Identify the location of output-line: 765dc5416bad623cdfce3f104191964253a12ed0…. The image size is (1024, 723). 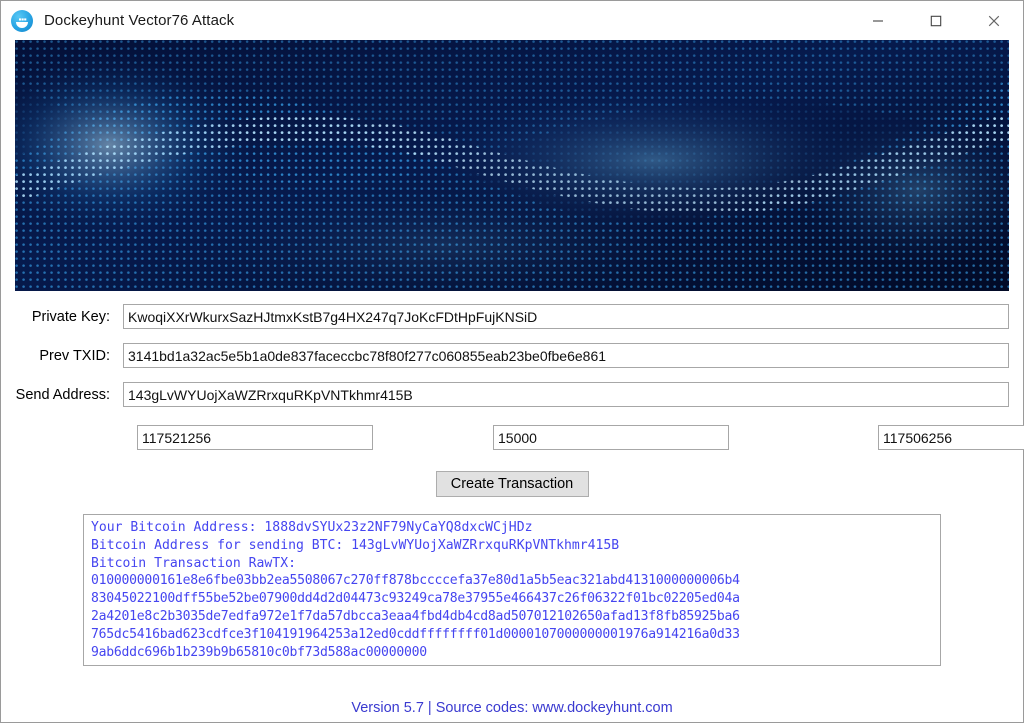
(415, 634).